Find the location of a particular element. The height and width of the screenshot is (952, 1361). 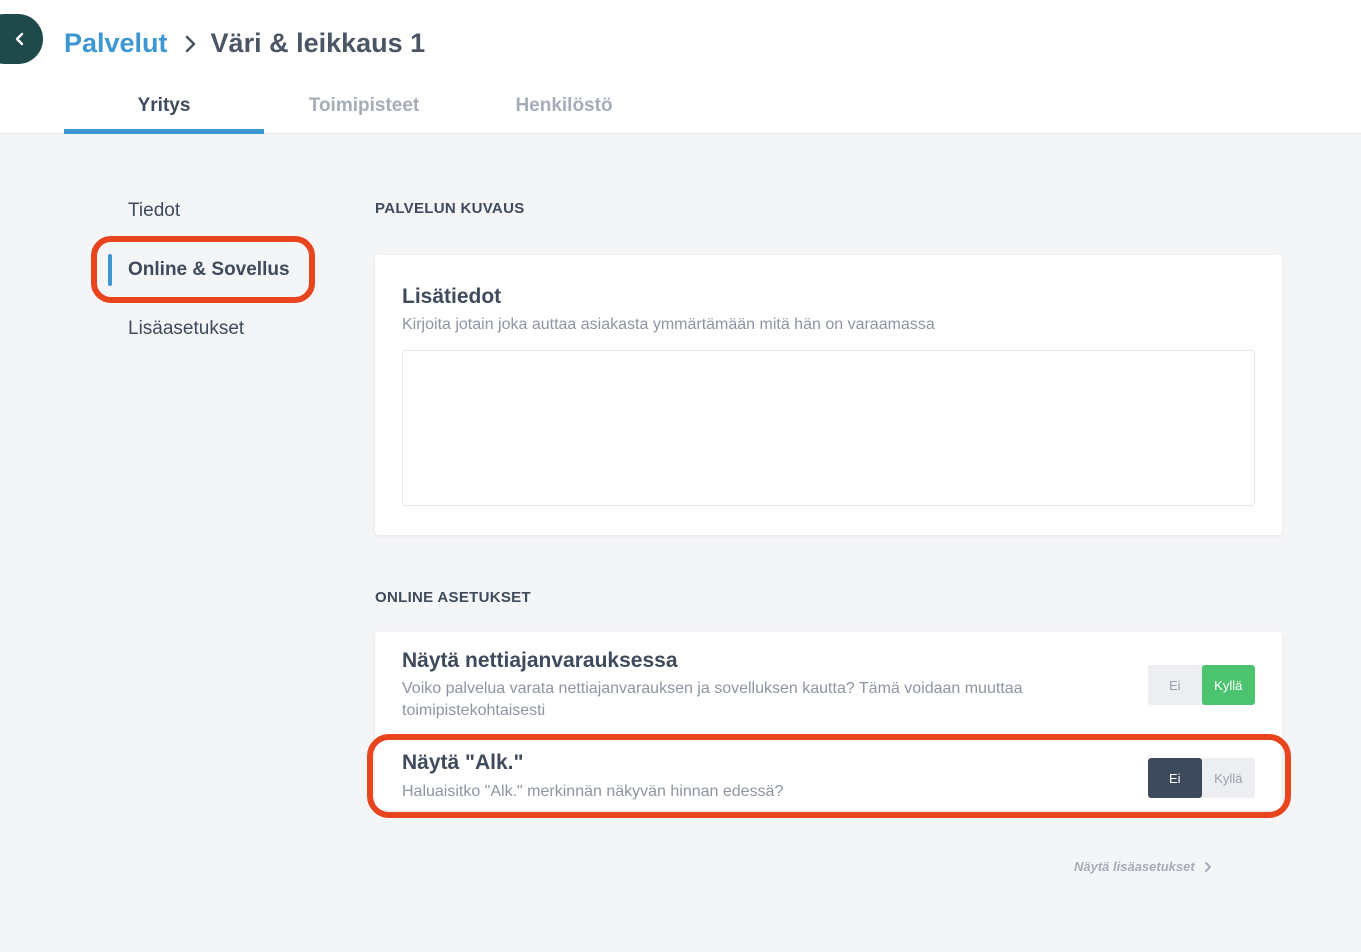

tab-yritys: Yritys is located at coordinates (164, 107).